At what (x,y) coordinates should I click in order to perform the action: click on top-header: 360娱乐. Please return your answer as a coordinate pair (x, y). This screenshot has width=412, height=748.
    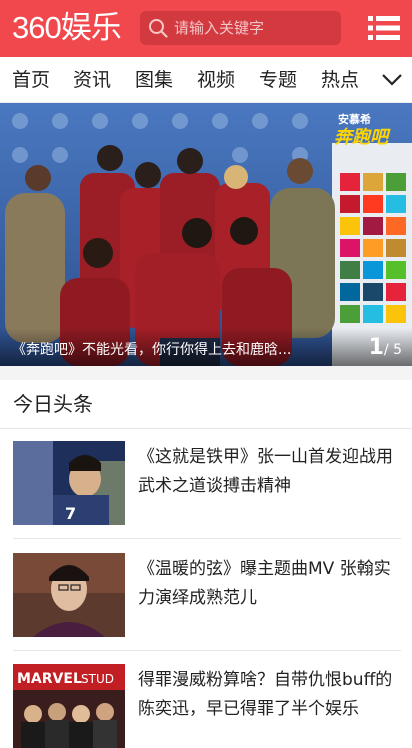
    Looking at the image, I should click on (206, 28).